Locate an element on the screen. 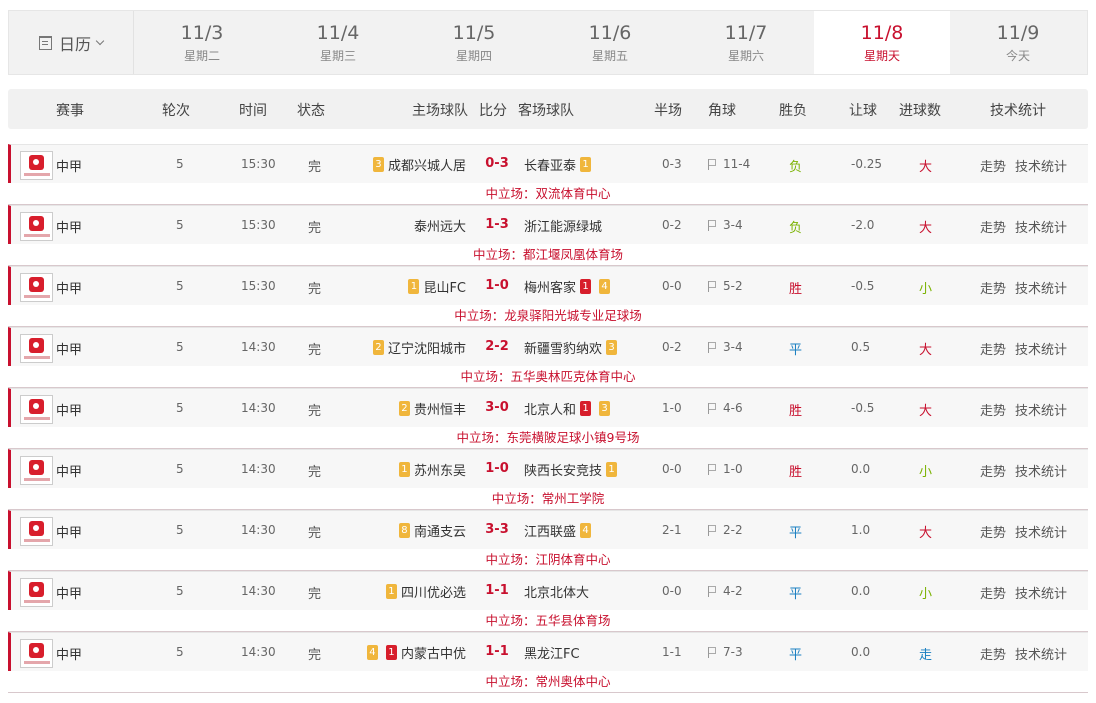  col-goals: 进球数 is located at coordinates (920, 111).